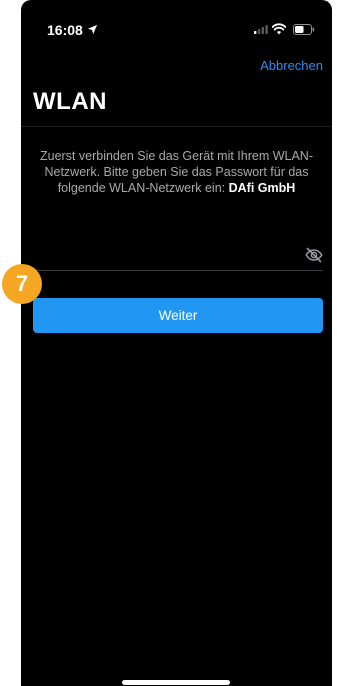  I want to click on continue-button: Weiter, so click(178, 315).